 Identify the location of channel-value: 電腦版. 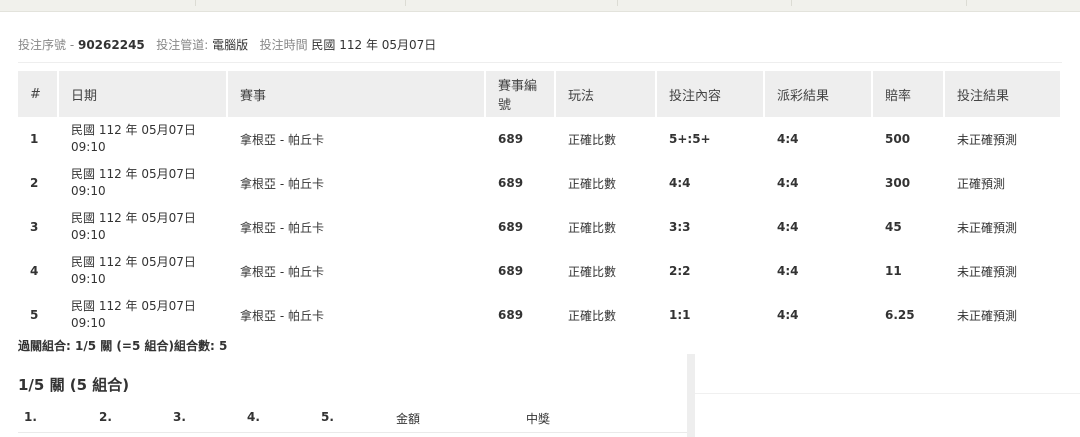
(230, 45).